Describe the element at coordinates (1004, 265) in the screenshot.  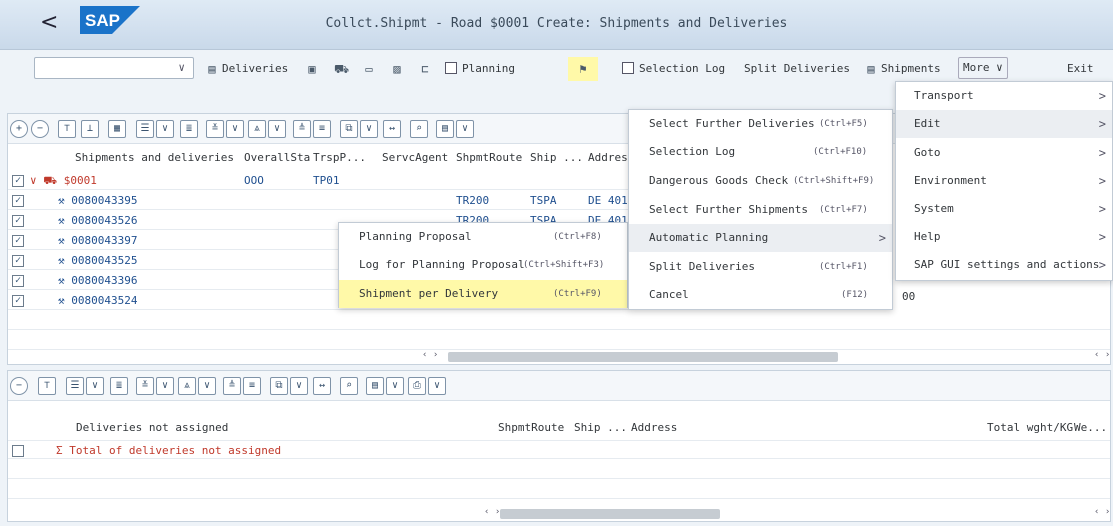
I see `menu-item-gui-settings: SAP GUI settings and actions >` at that location.